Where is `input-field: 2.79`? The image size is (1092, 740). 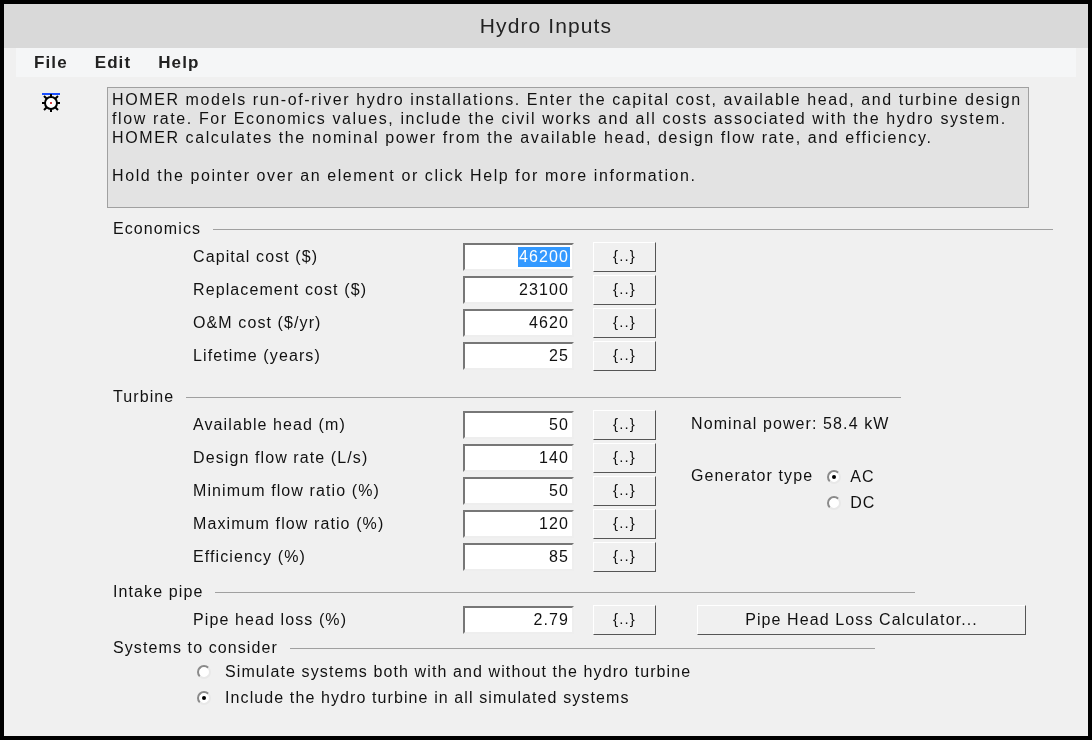
input-field: 2.79 is located at coordinates (518, 619).